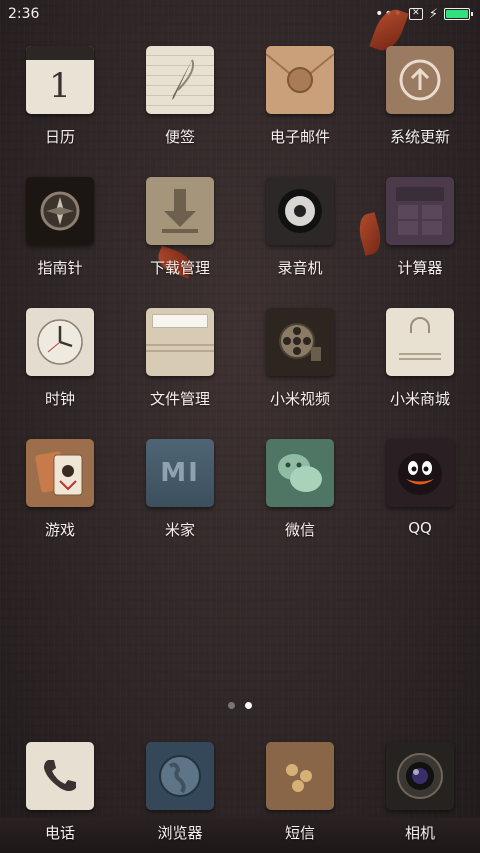 This screenshot has width=480, height=853. I want to click on app-label: QQ, so click(420, 528).